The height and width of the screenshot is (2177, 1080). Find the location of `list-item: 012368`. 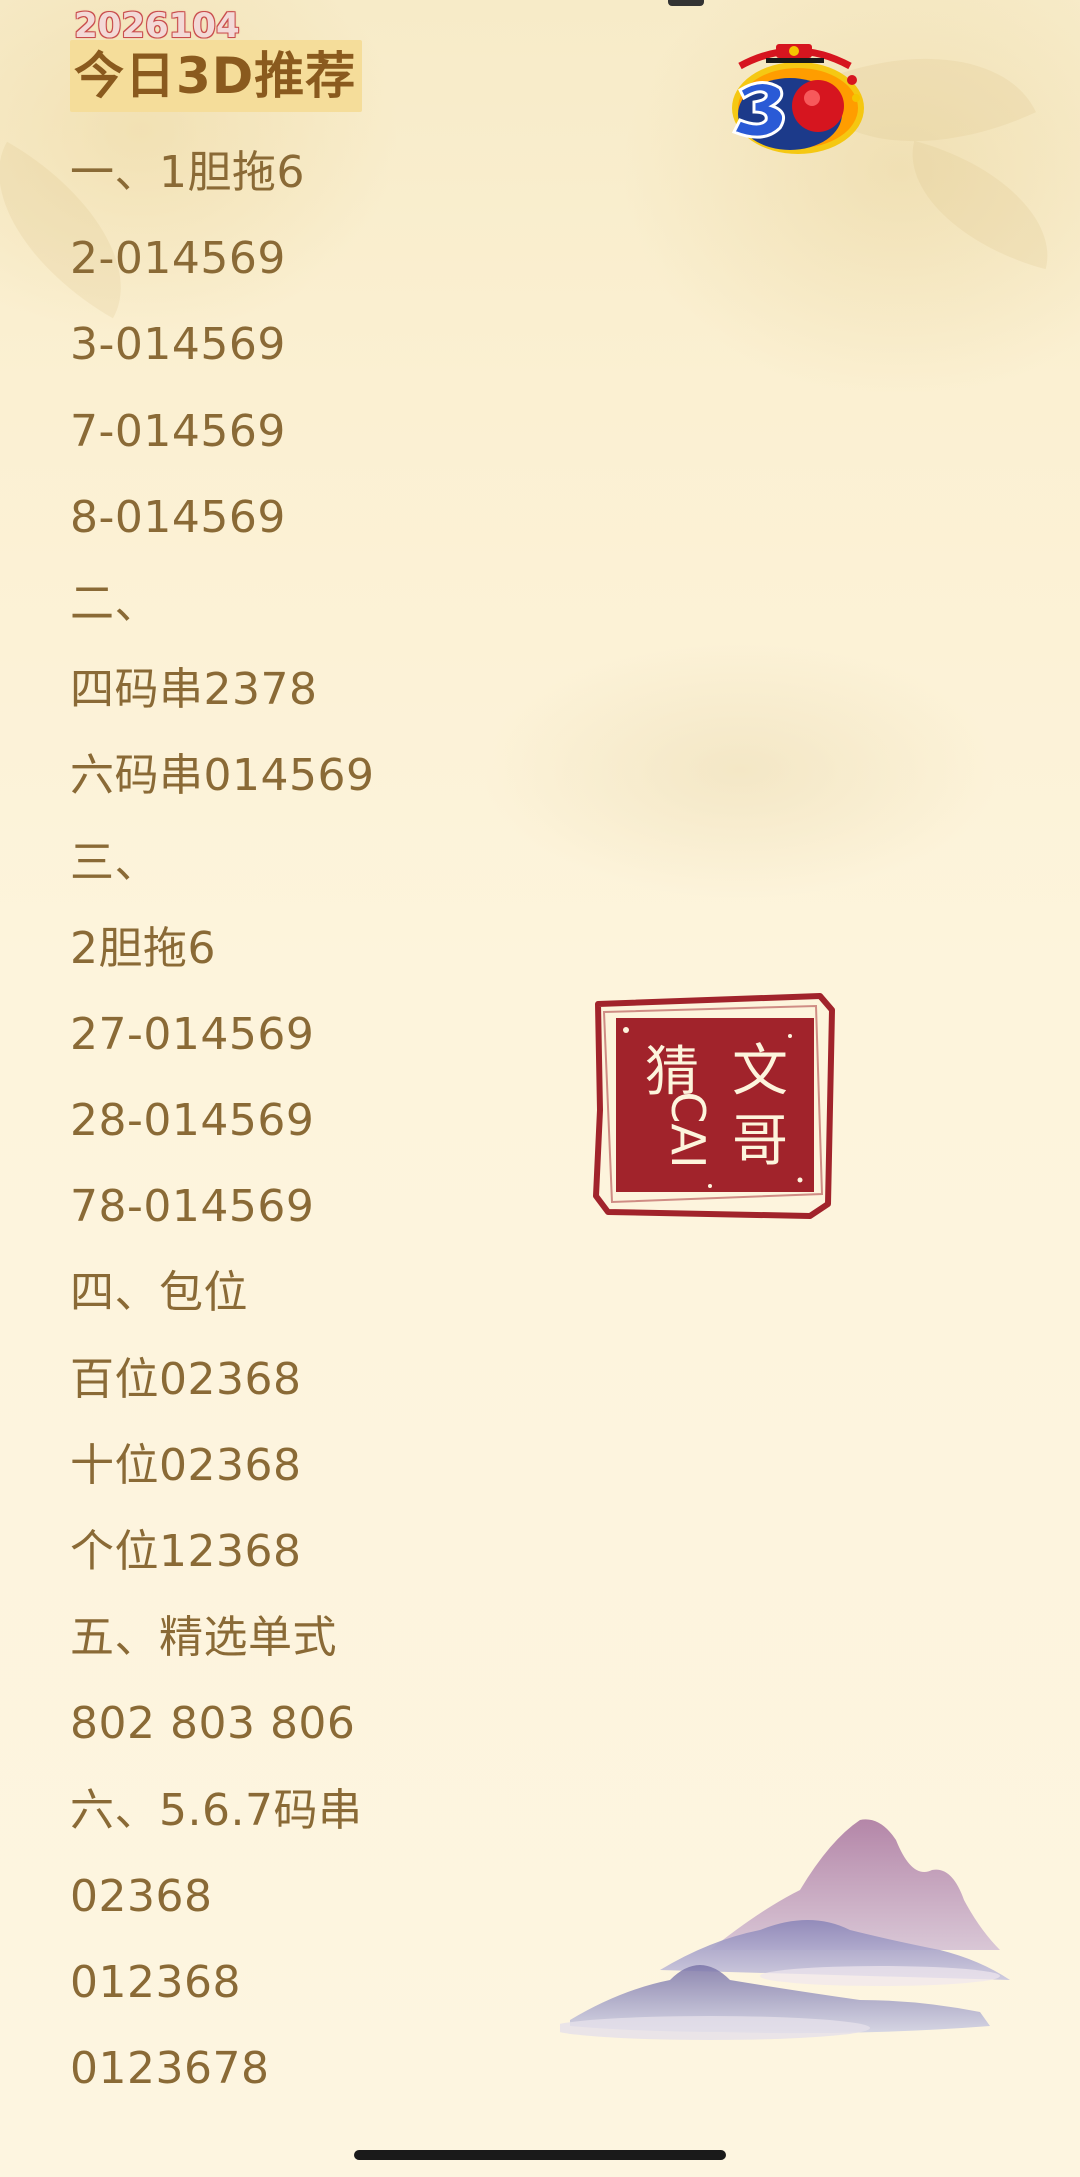

list-item: 012368 is located at coordinates (155, 1982).